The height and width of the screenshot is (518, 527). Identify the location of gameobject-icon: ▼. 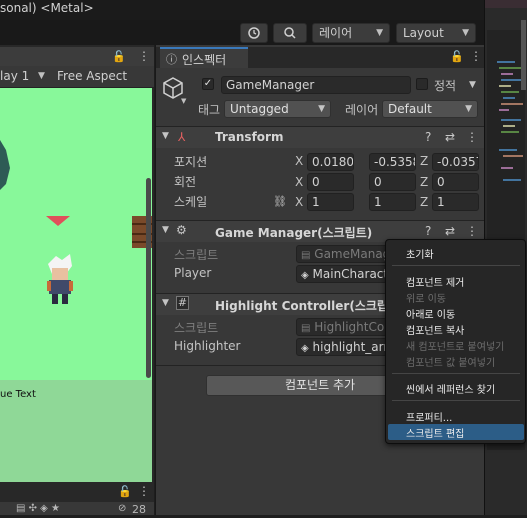
(177, 91).